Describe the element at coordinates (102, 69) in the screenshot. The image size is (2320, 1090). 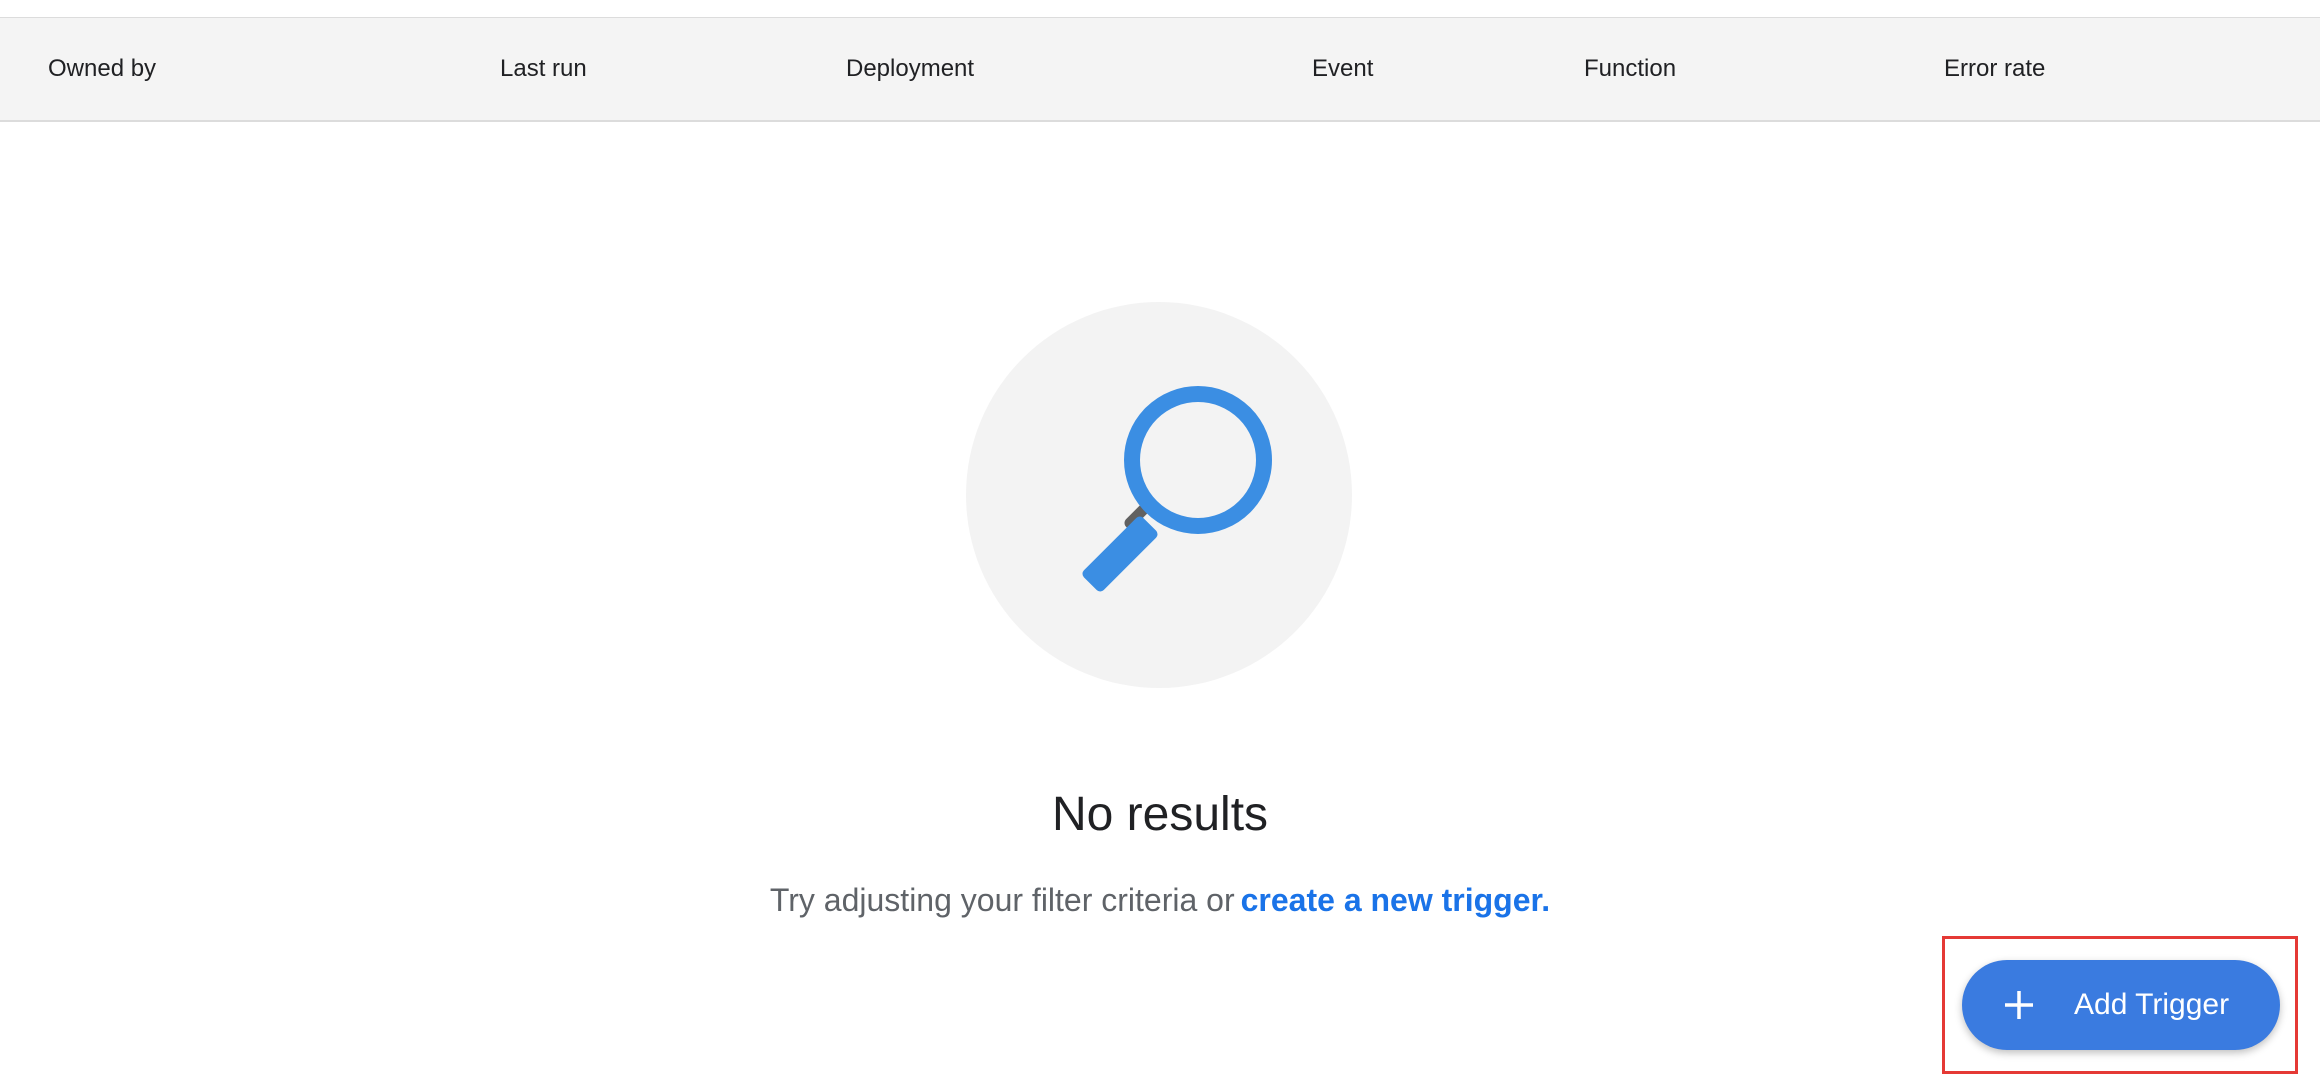
I see `column-header-owned-by: Owned by` at that location.